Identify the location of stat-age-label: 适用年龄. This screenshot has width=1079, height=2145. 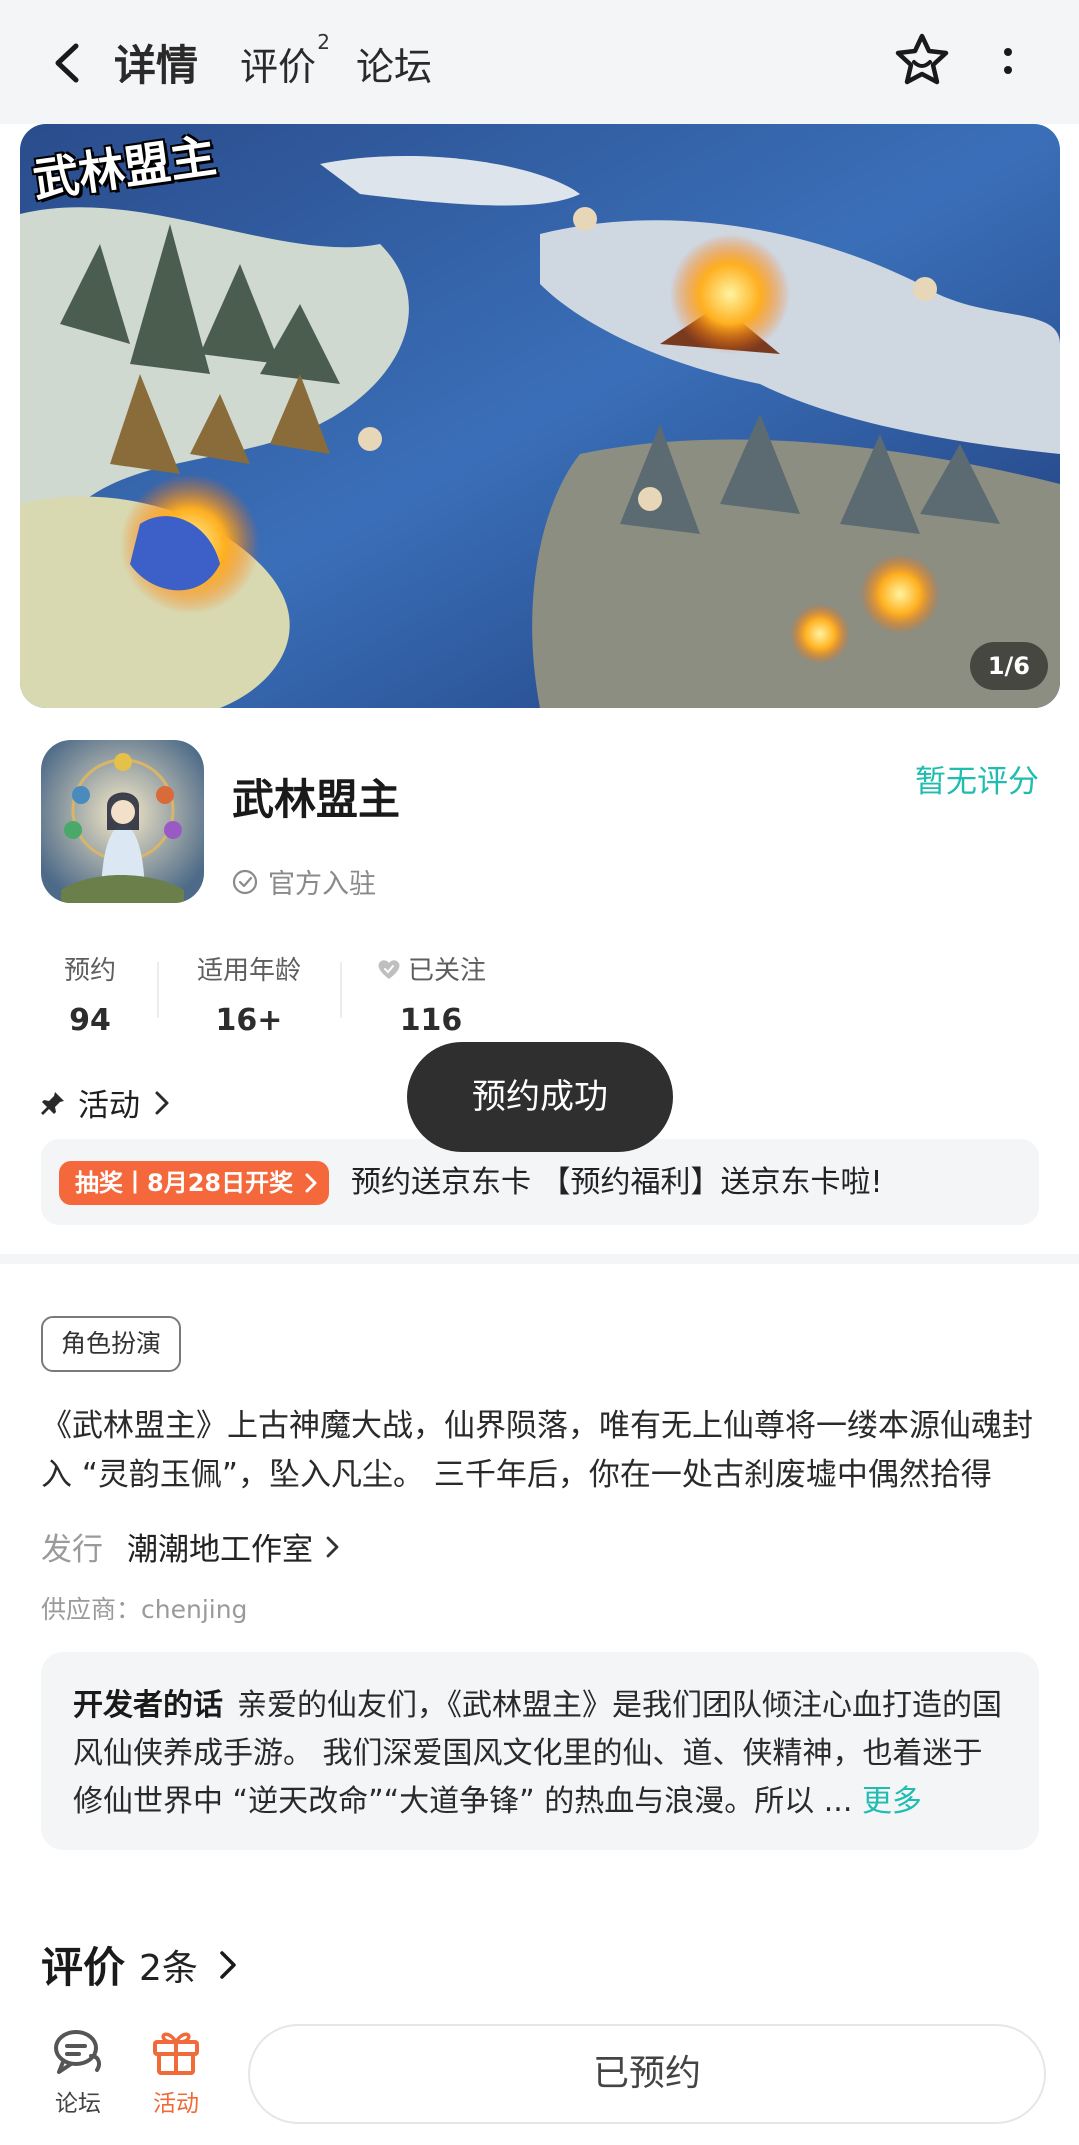
(248, 971).